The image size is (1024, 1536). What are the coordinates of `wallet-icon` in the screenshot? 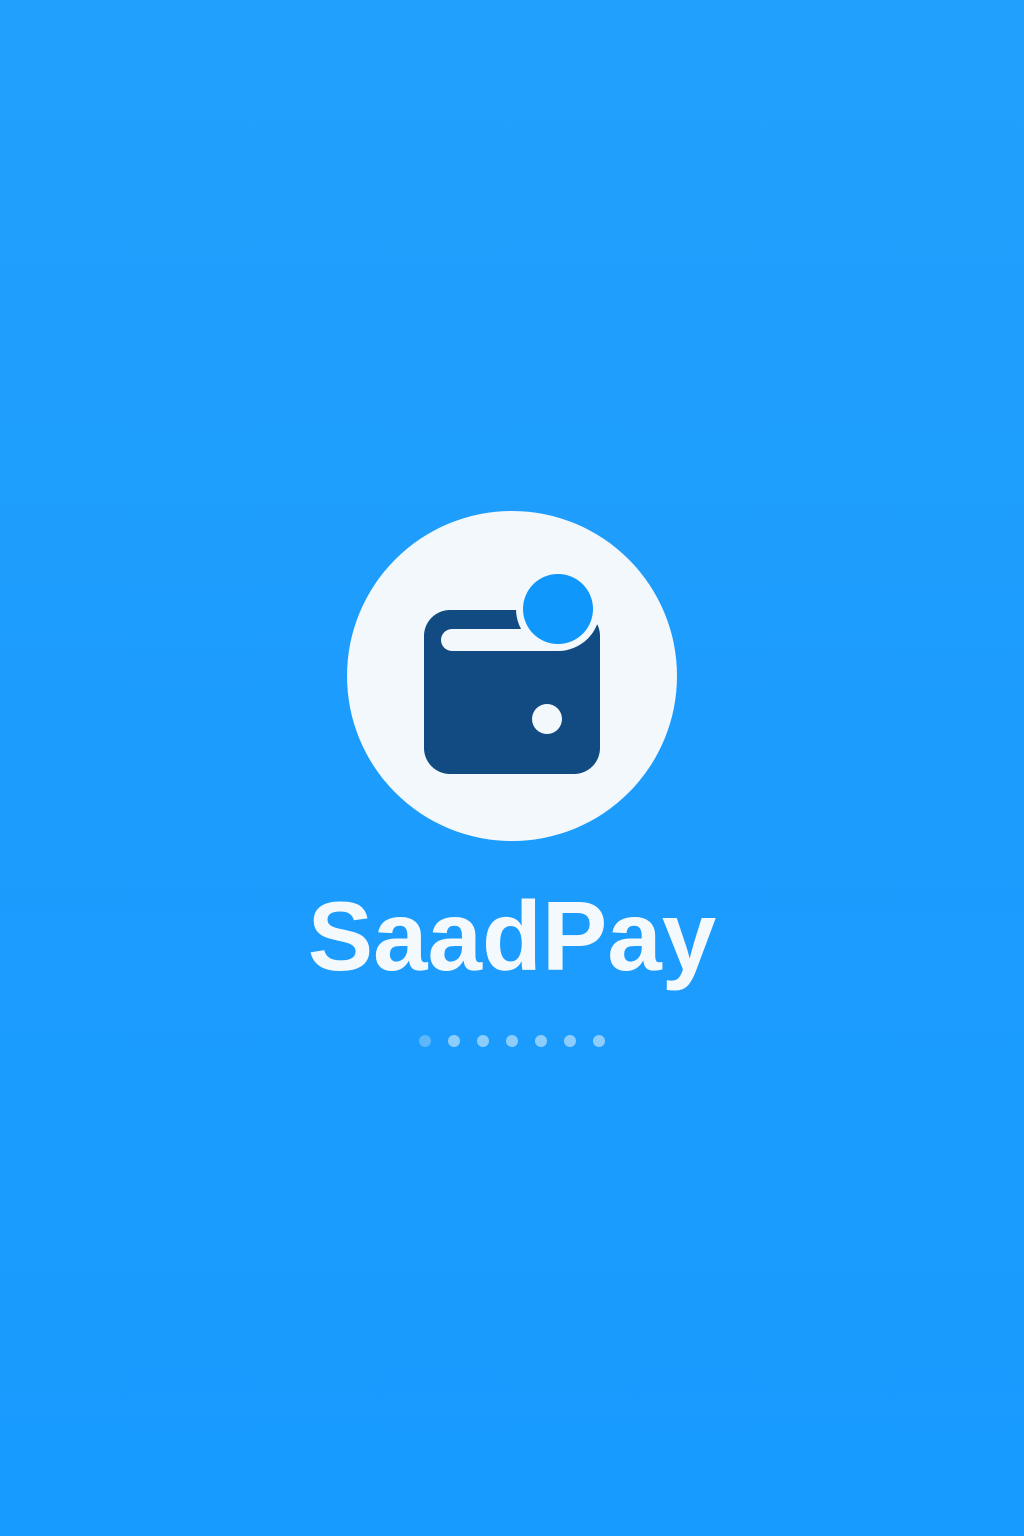 It's located at (512, 670).